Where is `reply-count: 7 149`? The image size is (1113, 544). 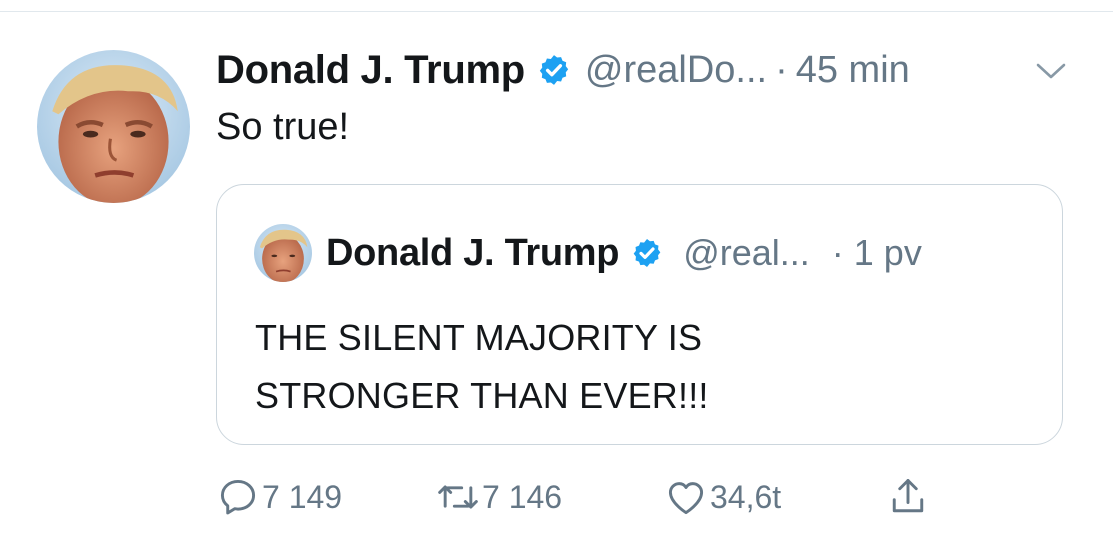
reply-count: 7 149 is located at coordinates (302, 496).